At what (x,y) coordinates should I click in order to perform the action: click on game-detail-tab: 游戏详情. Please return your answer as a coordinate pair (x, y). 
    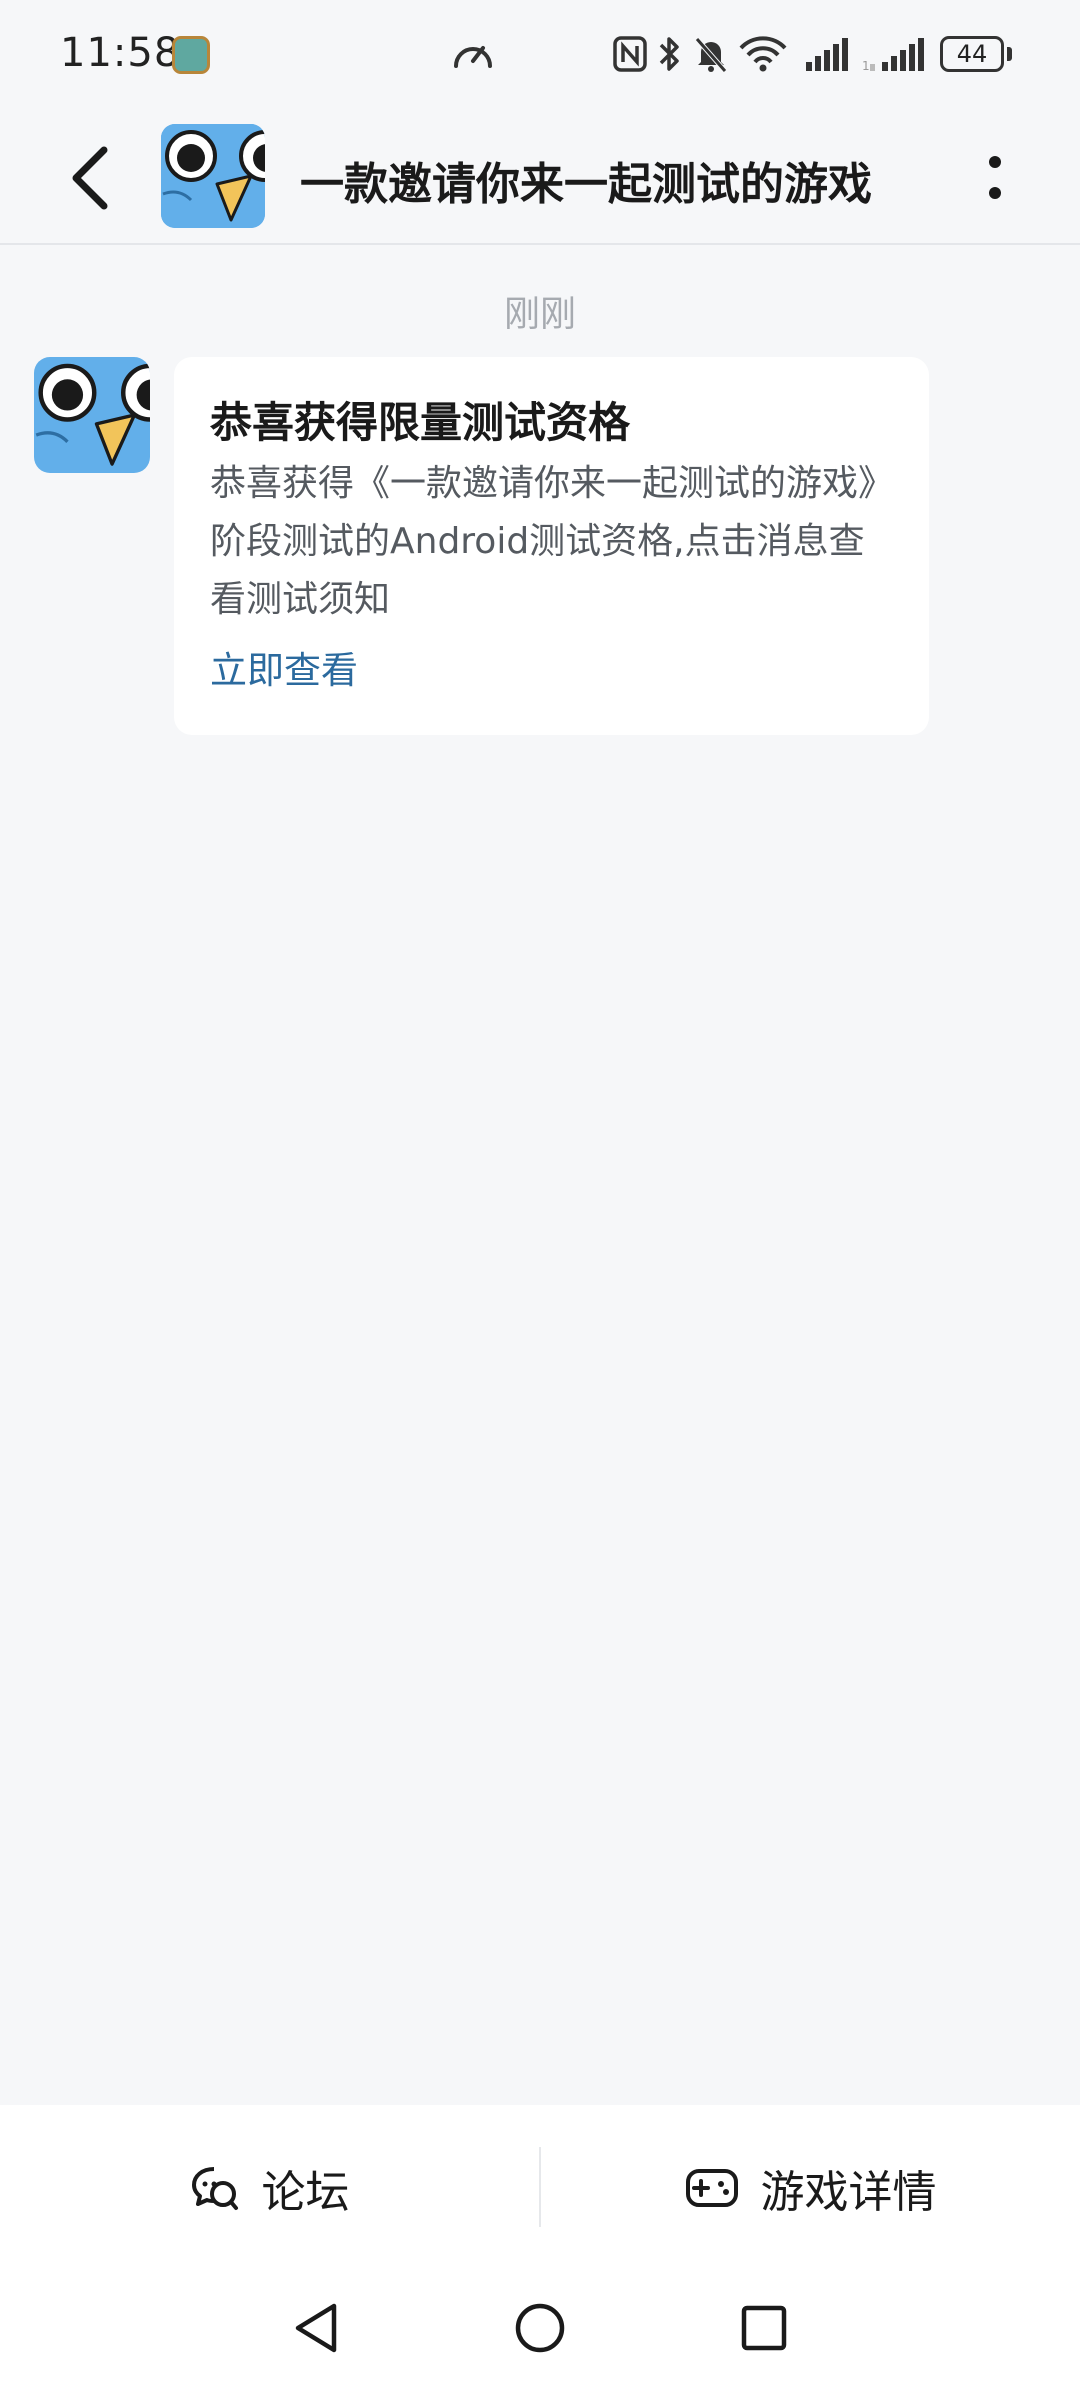
    Looking at the image, I should click on (810, 2187).